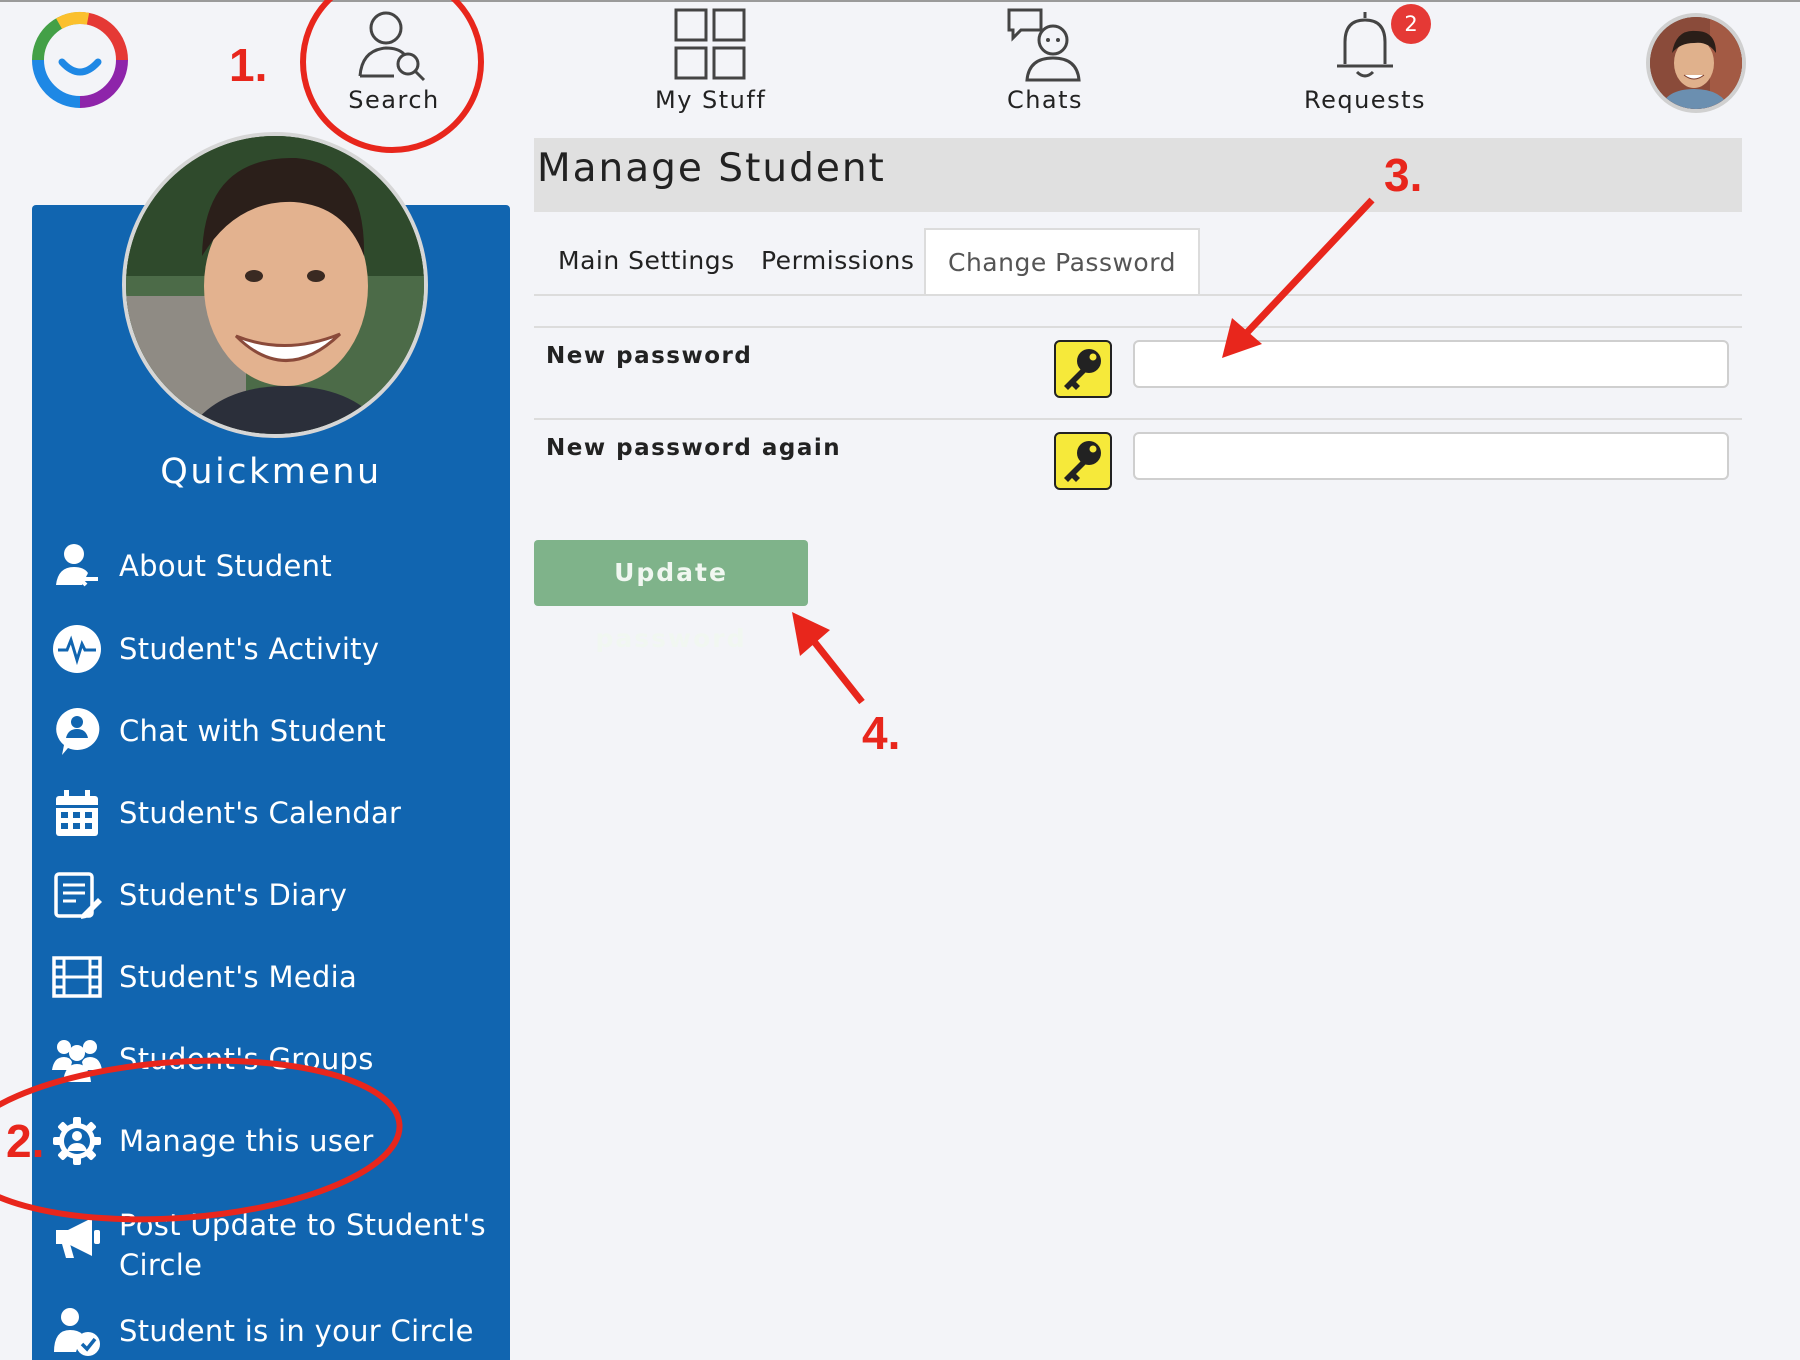 The width and height of the screenshot is (1800, 1360). Describe the element at coordinates (1365, 100) in the screenshot. I see `nav-requests-label: Requests` at that location.